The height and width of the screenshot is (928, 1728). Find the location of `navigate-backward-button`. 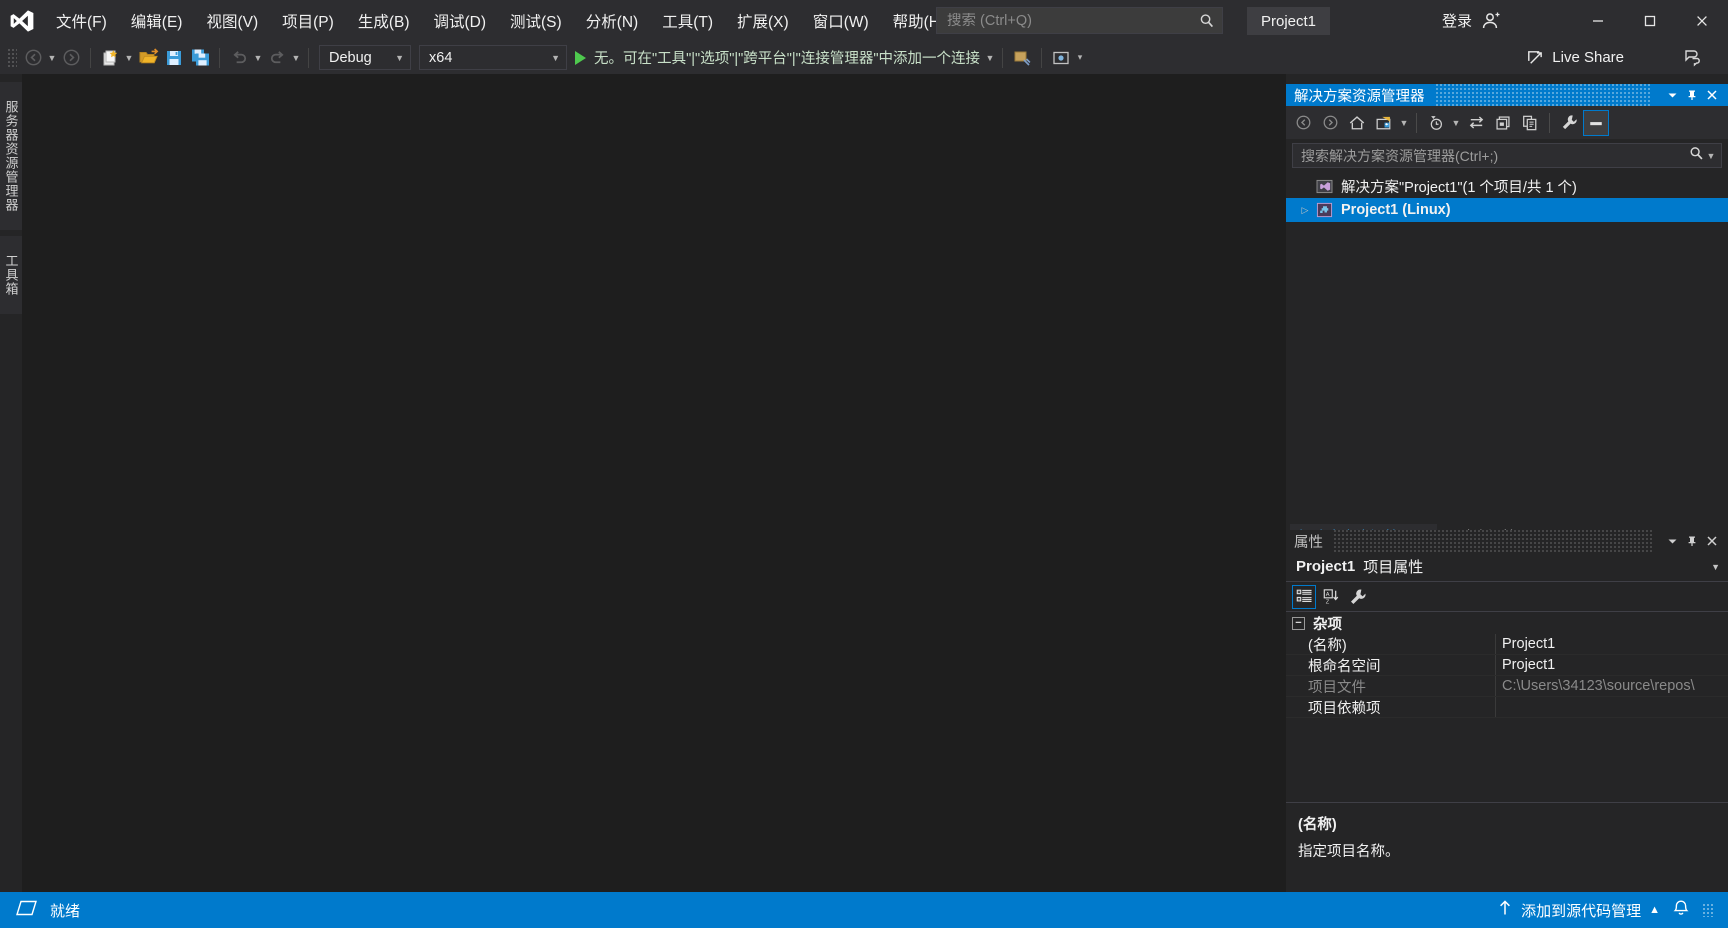

navigate-backward-button is located at coordinates (33, 58).